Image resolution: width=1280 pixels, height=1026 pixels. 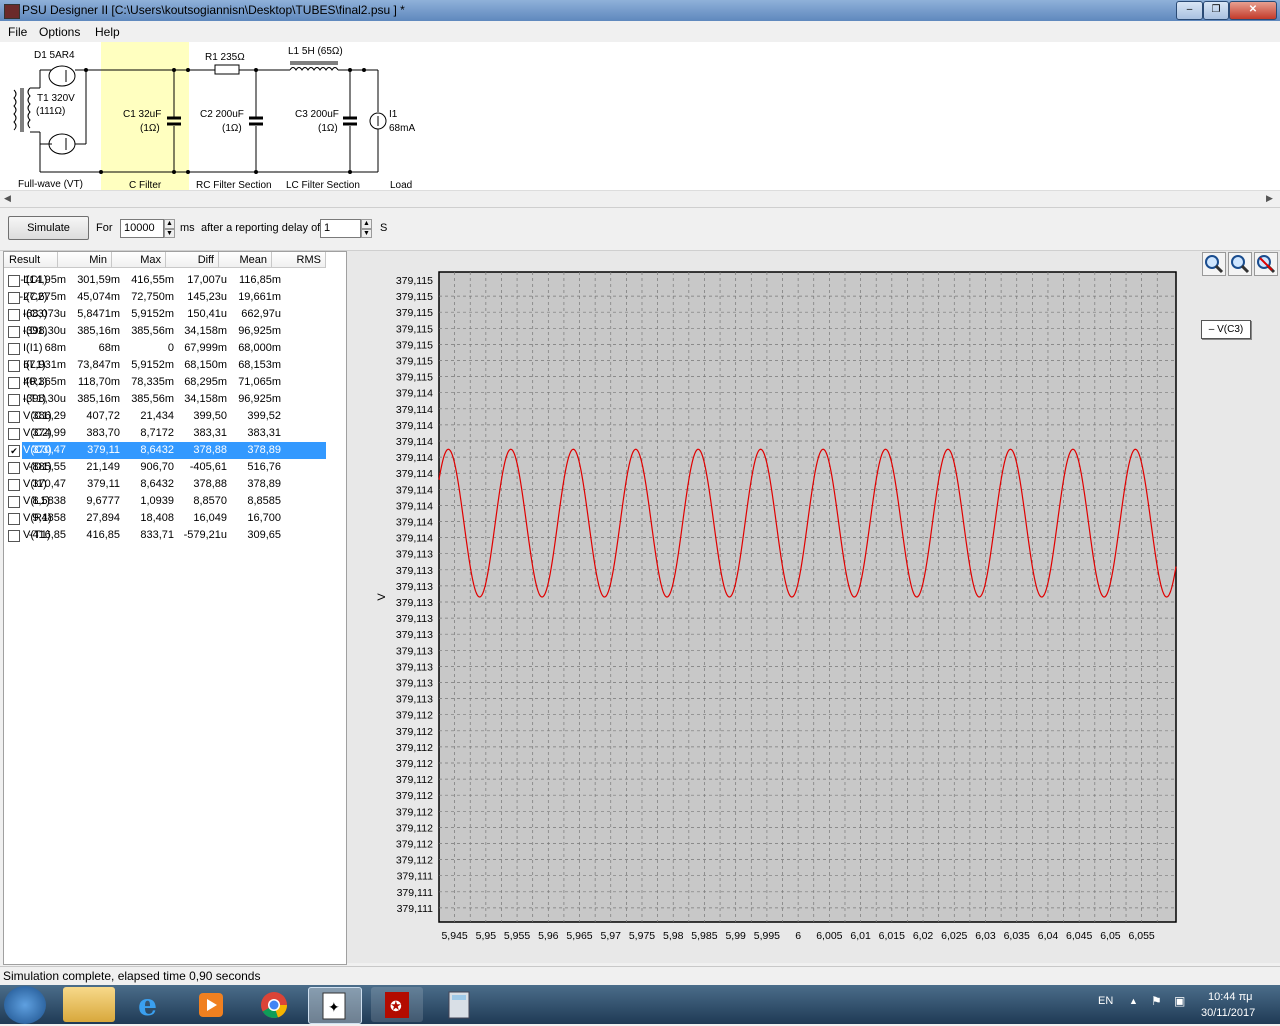 I want to click on zoom-in-icon, so click(x=1214, y=264).